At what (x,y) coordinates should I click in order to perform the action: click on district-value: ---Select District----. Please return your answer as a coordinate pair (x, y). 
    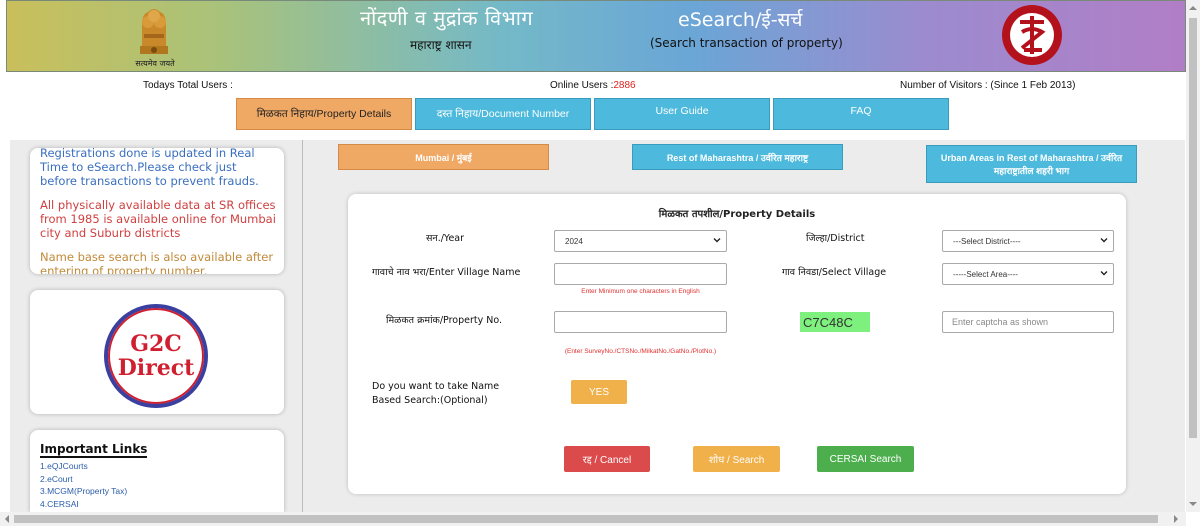
    Looking at the image, I should click on (987, 241).